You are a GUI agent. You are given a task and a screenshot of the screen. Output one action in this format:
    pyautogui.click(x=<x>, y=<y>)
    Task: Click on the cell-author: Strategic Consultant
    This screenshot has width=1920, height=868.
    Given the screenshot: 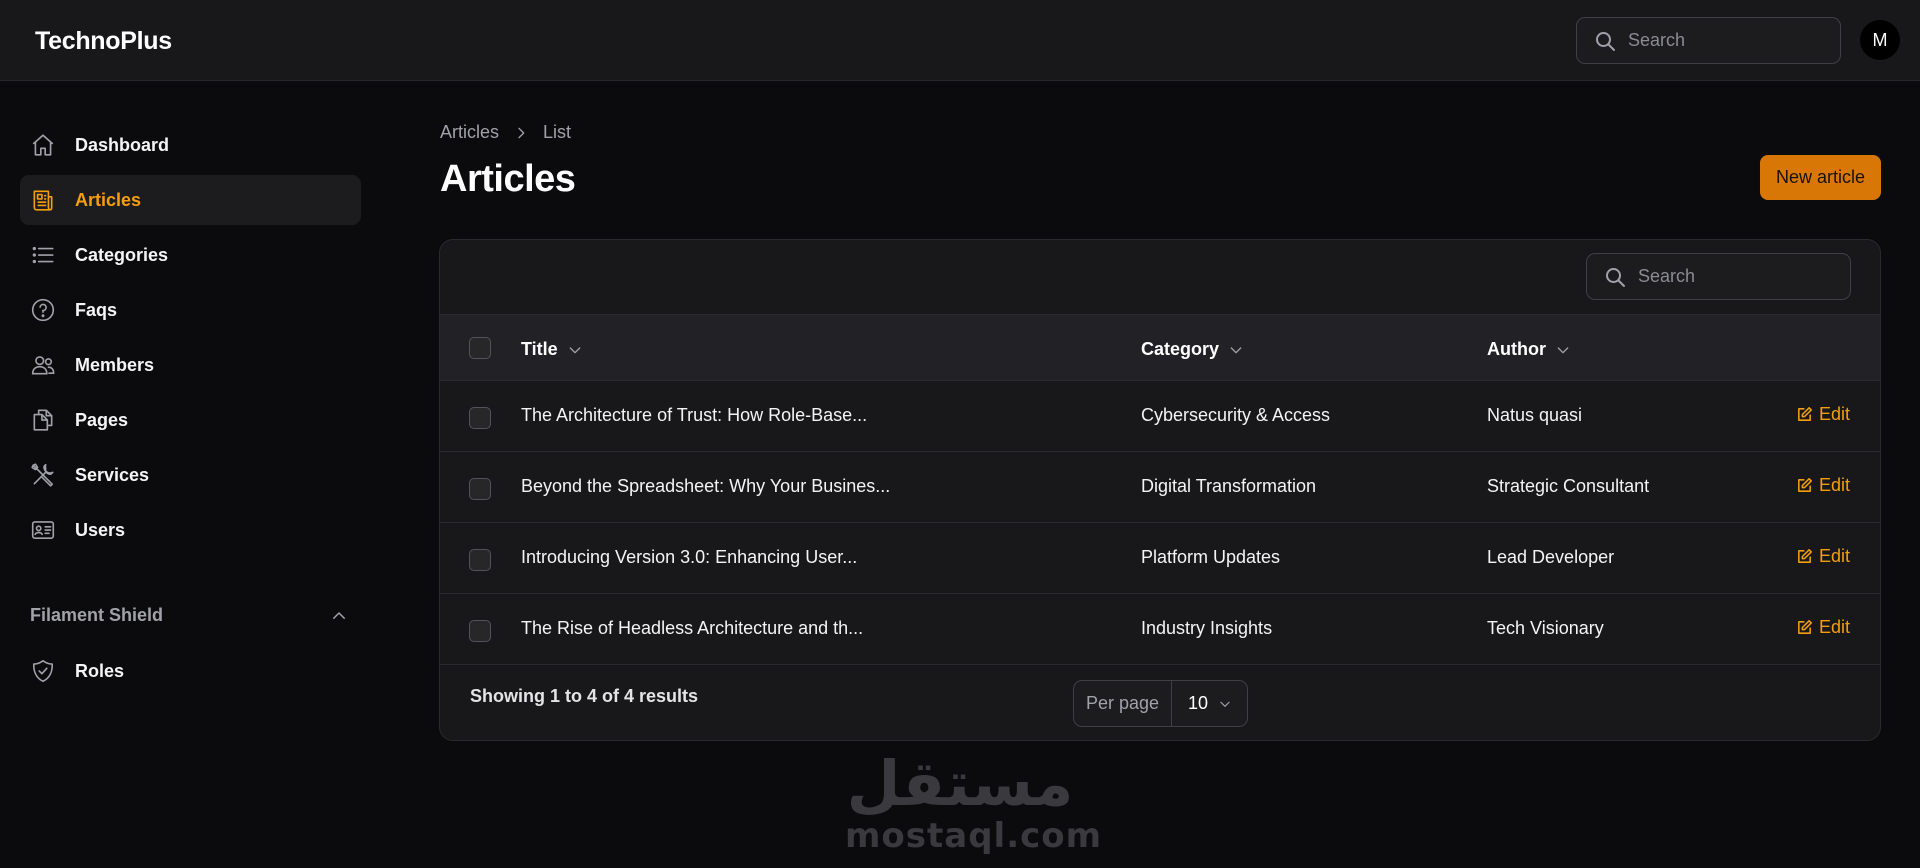 What is the action you would take?
    pyautogui.click(x=1568, y=486)
    